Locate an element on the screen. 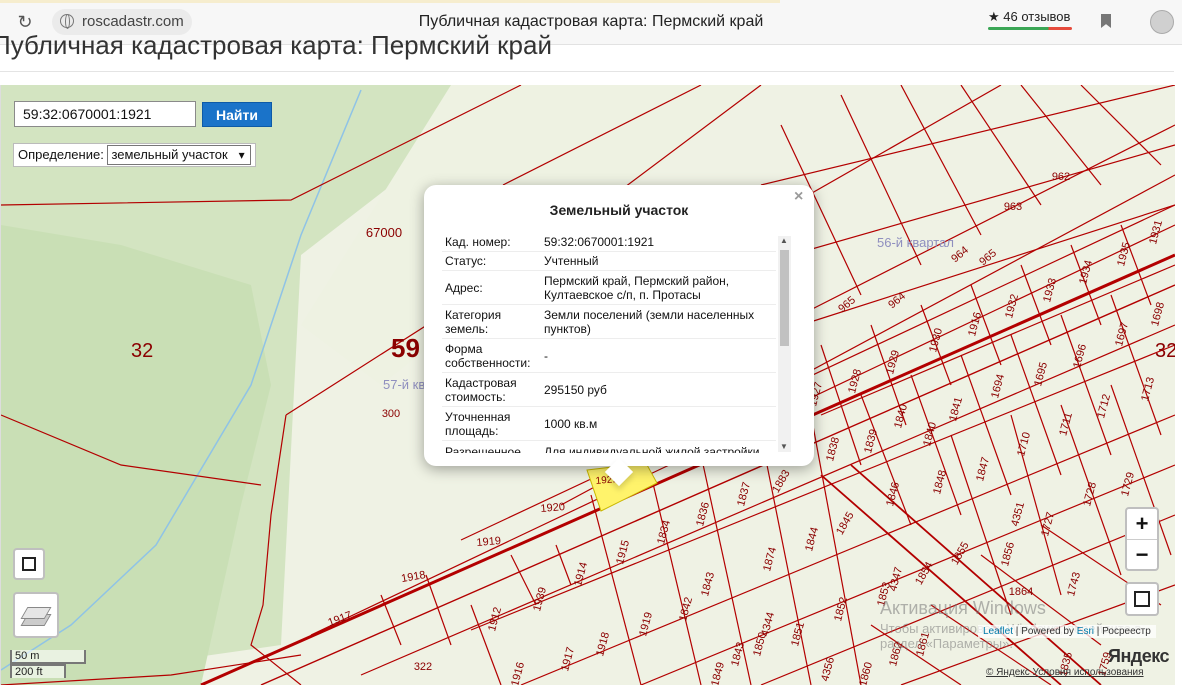 The width and height of the screenshot is (1182, 685). info-key: Уточненная площадь: is located at coordinates (491, 423).